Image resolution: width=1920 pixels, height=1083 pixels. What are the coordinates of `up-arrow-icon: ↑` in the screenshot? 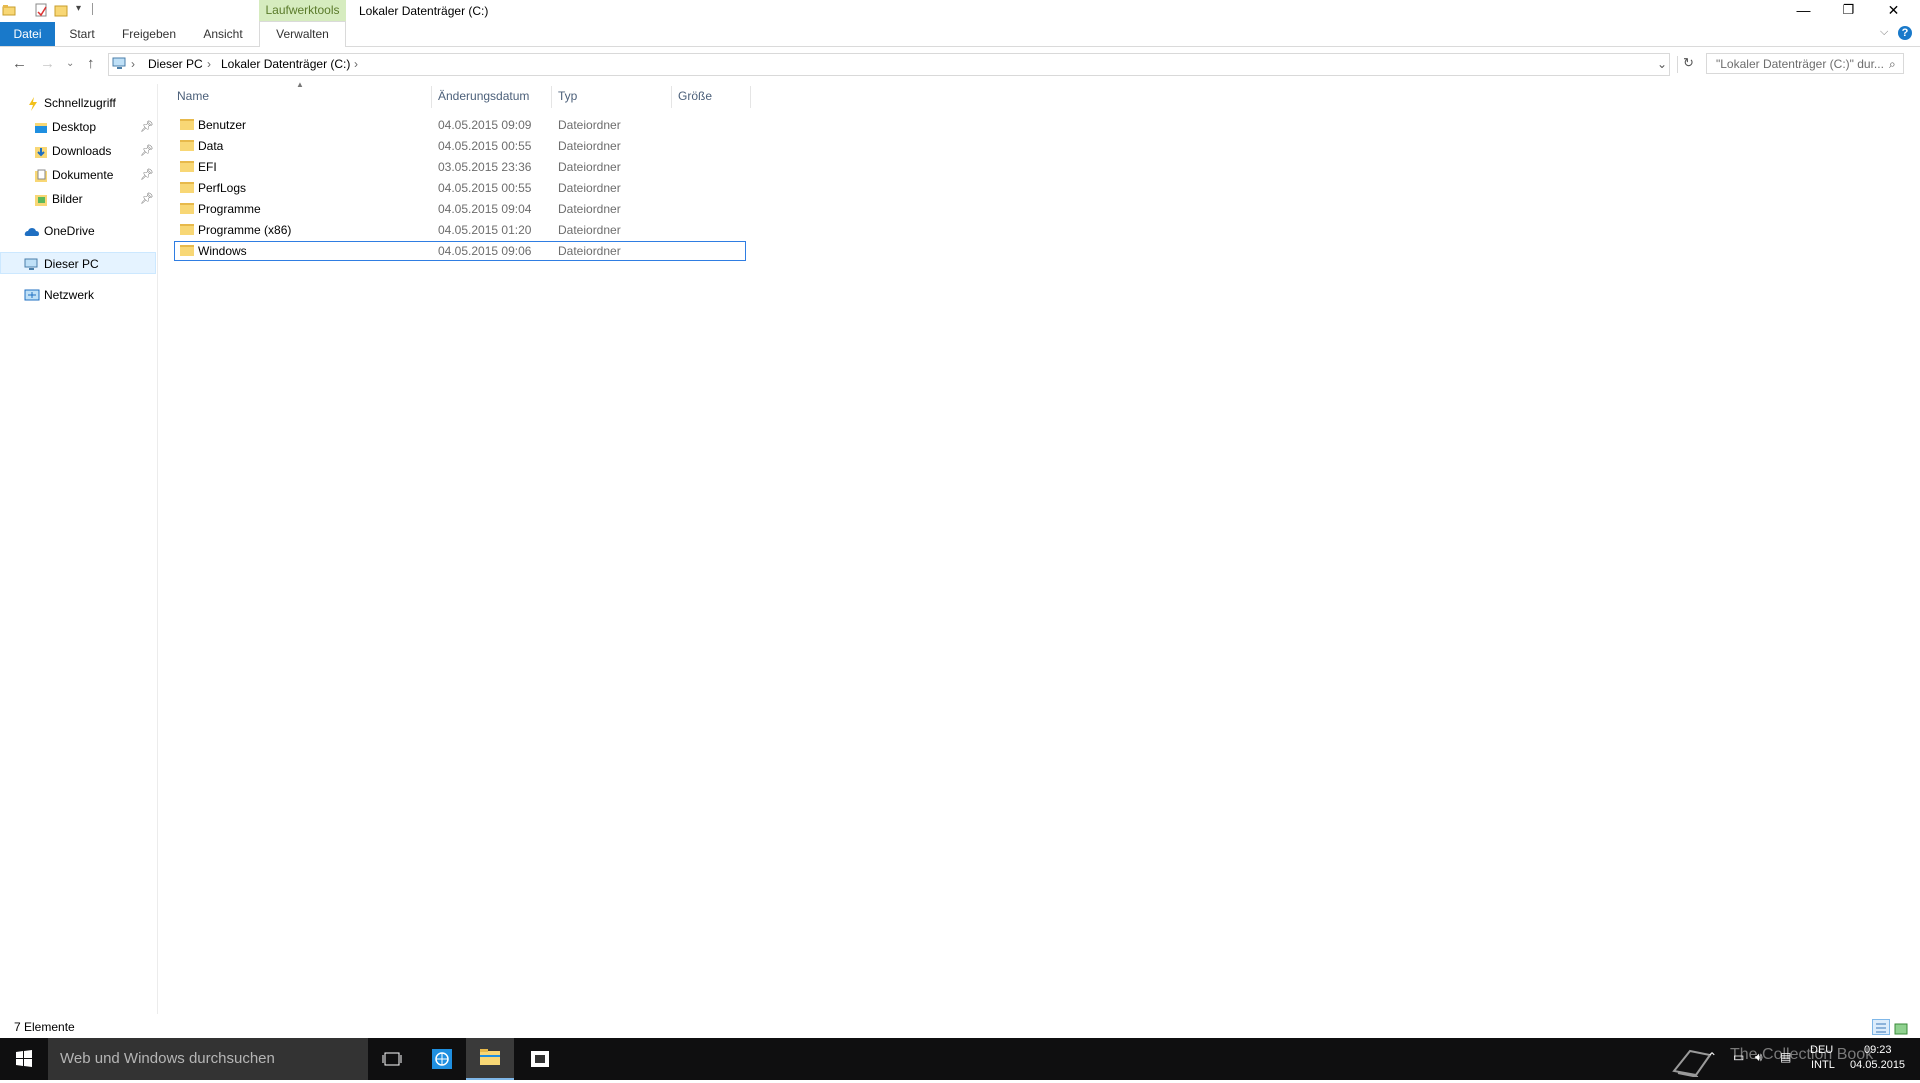 It's located at (91, 63).